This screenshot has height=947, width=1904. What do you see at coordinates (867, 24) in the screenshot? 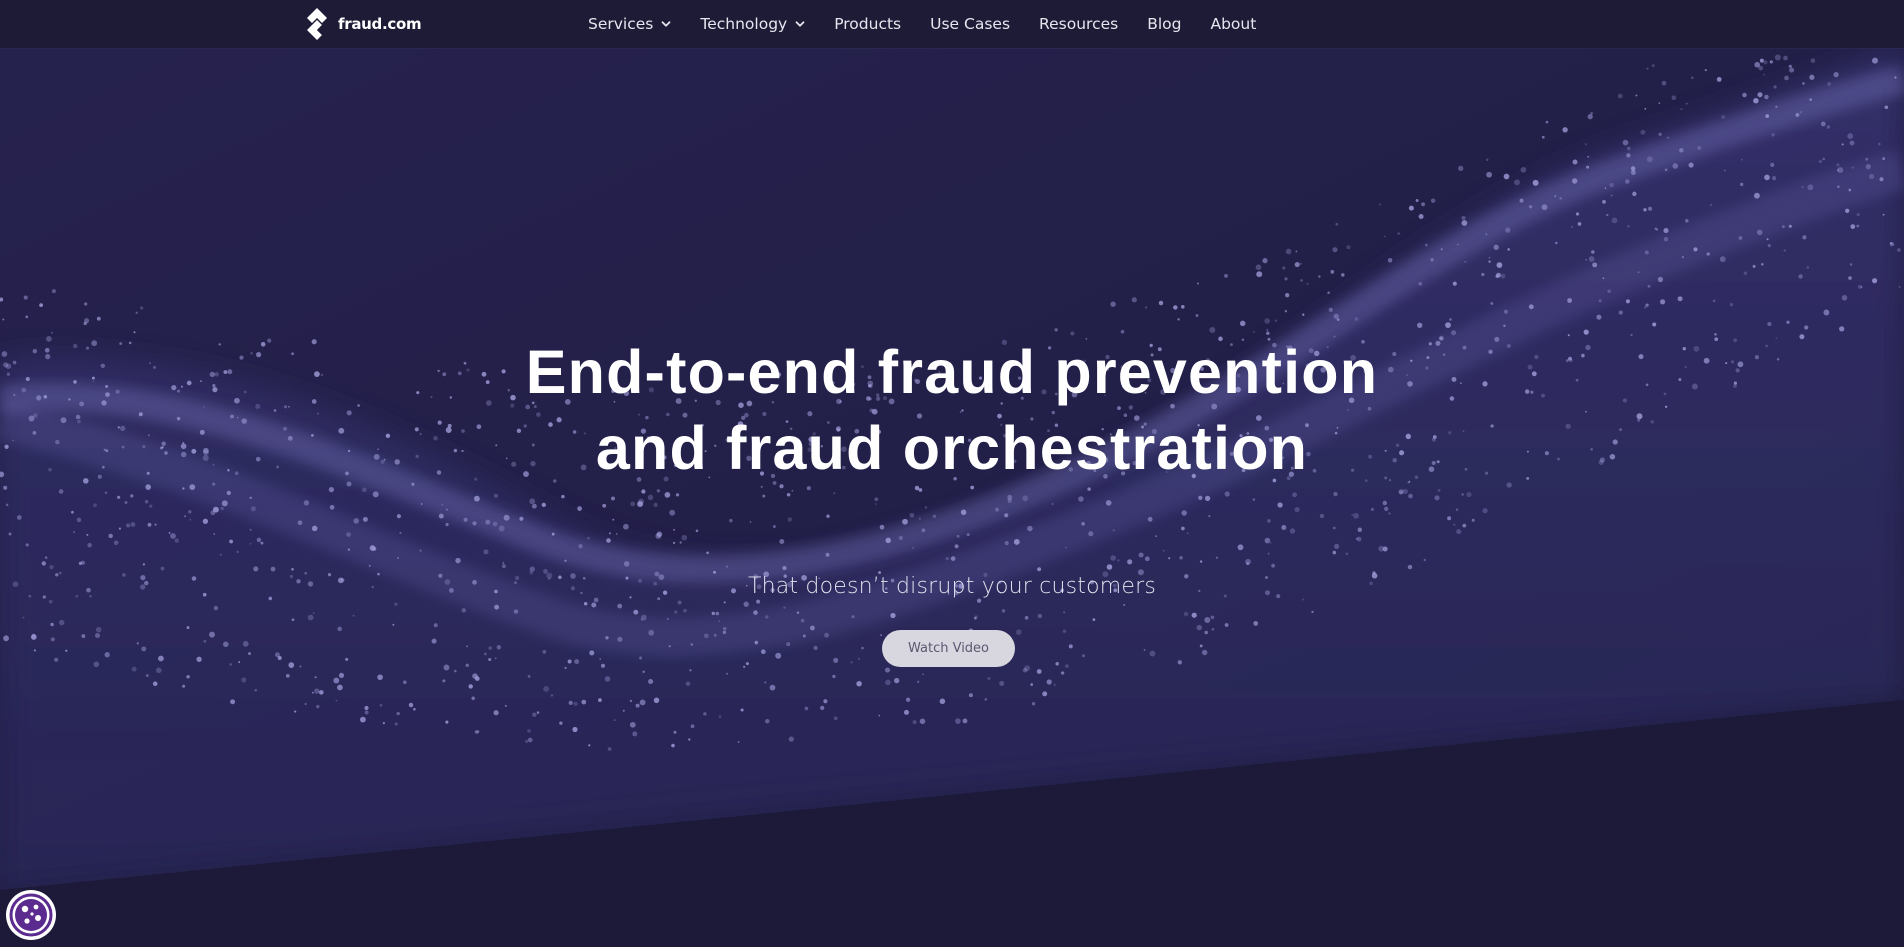
I see `nav-item-products: Products` at bounding box center [867, 24].